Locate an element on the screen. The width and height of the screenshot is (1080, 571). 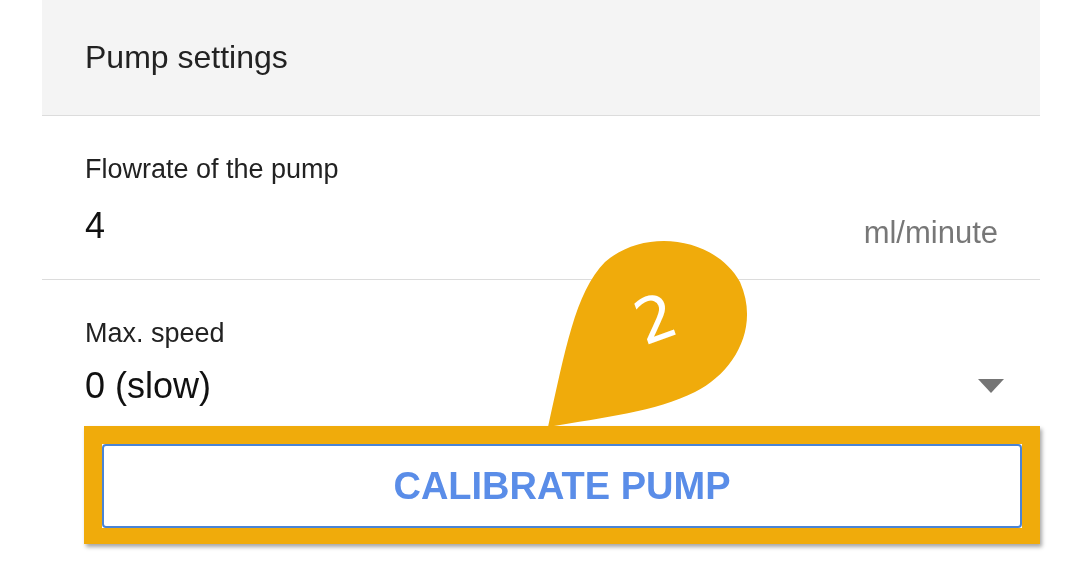
panel-title: Pump settings is located at coordinates (186, 57).